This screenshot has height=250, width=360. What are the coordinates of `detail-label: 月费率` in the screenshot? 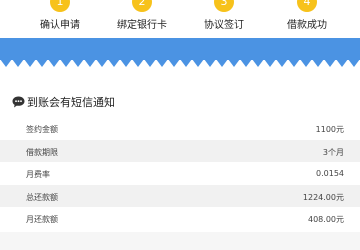 It's located at (38, 174).